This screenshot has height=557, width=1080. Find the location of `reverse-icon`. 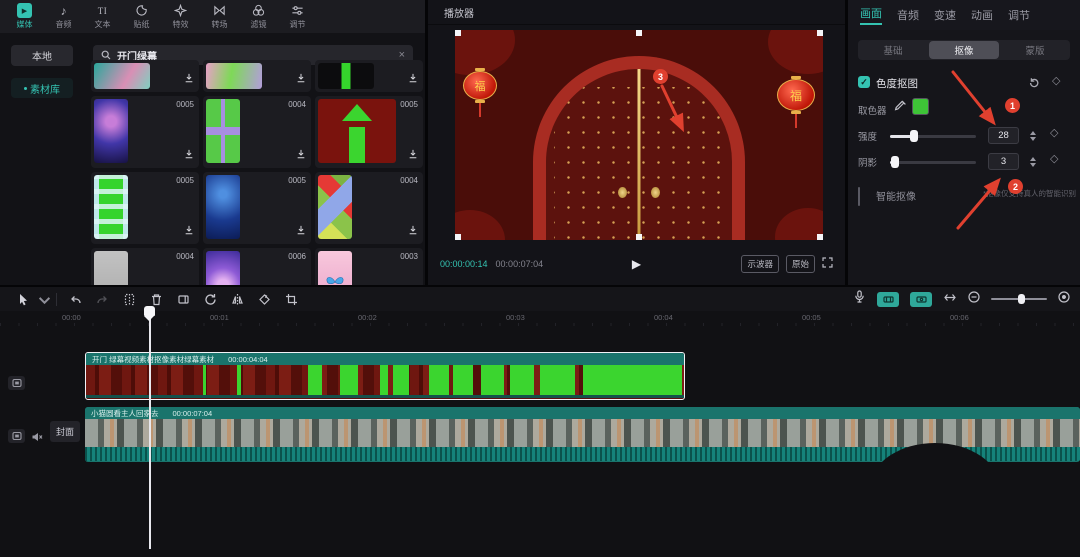

reverse-icon is located at coordinates (210, 299).